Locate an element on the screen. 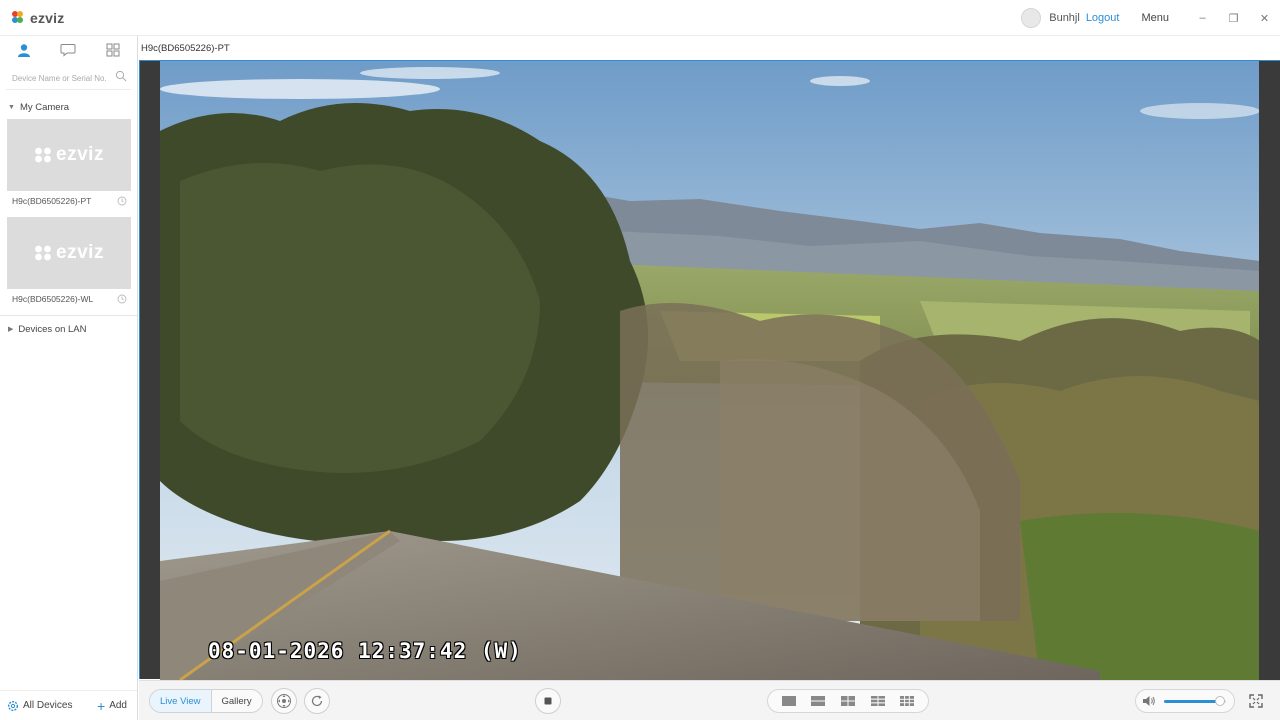  divider is located at coordinates (68, 315).